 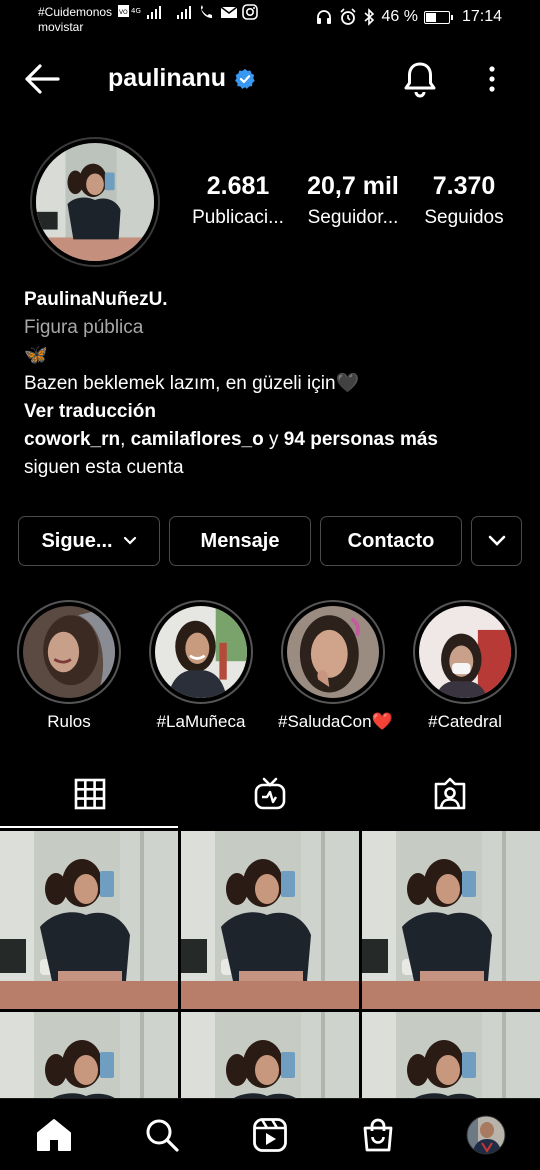 What do you see at coordinates (270, 670) in the screenshot?
I see `story-highlights: Rulos #LaMuñeca #SaludaCon❤️ #Catedral` at bounding box center [270, 670].